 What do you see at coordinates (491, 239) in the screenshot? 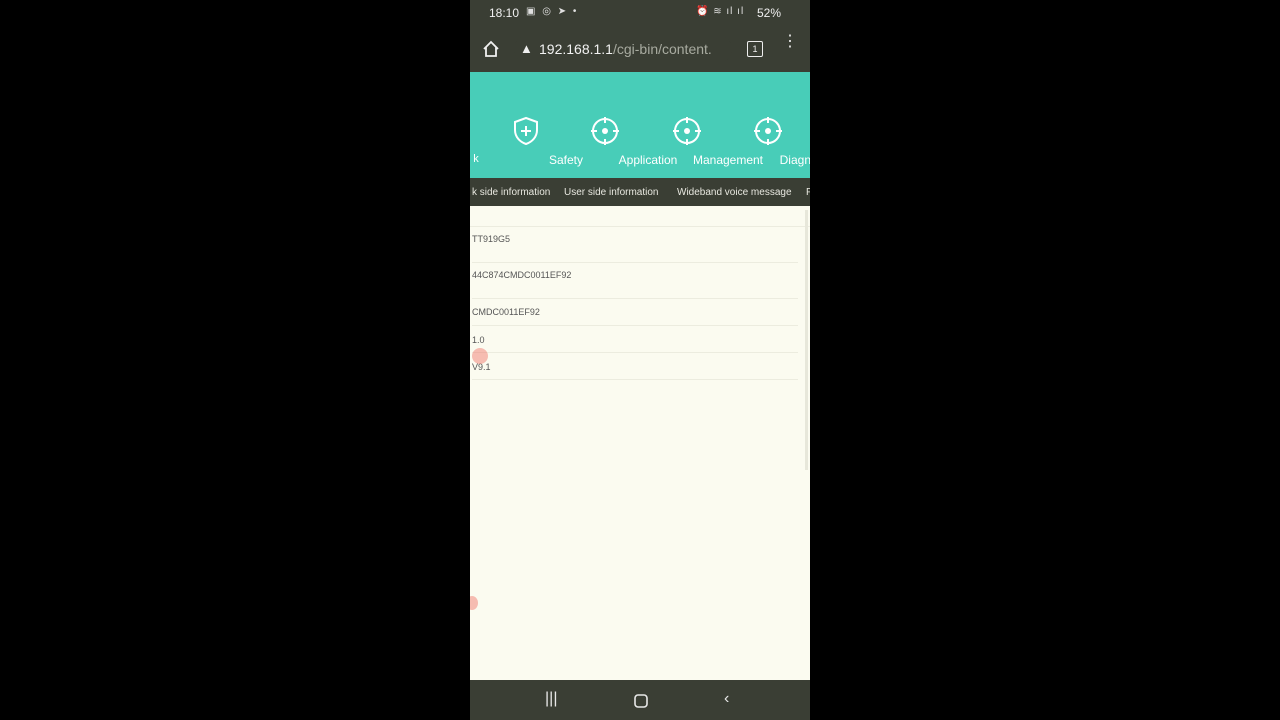
I see `info-value: TT919G5` at bounding box center [491, 239].